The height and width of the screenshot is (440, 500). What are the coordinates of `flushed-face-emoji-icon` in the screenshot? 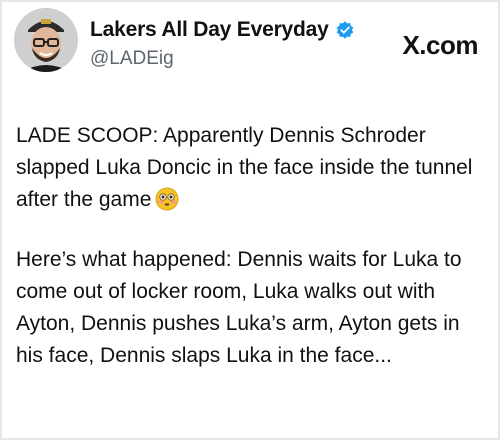 It's located at (167, 199).